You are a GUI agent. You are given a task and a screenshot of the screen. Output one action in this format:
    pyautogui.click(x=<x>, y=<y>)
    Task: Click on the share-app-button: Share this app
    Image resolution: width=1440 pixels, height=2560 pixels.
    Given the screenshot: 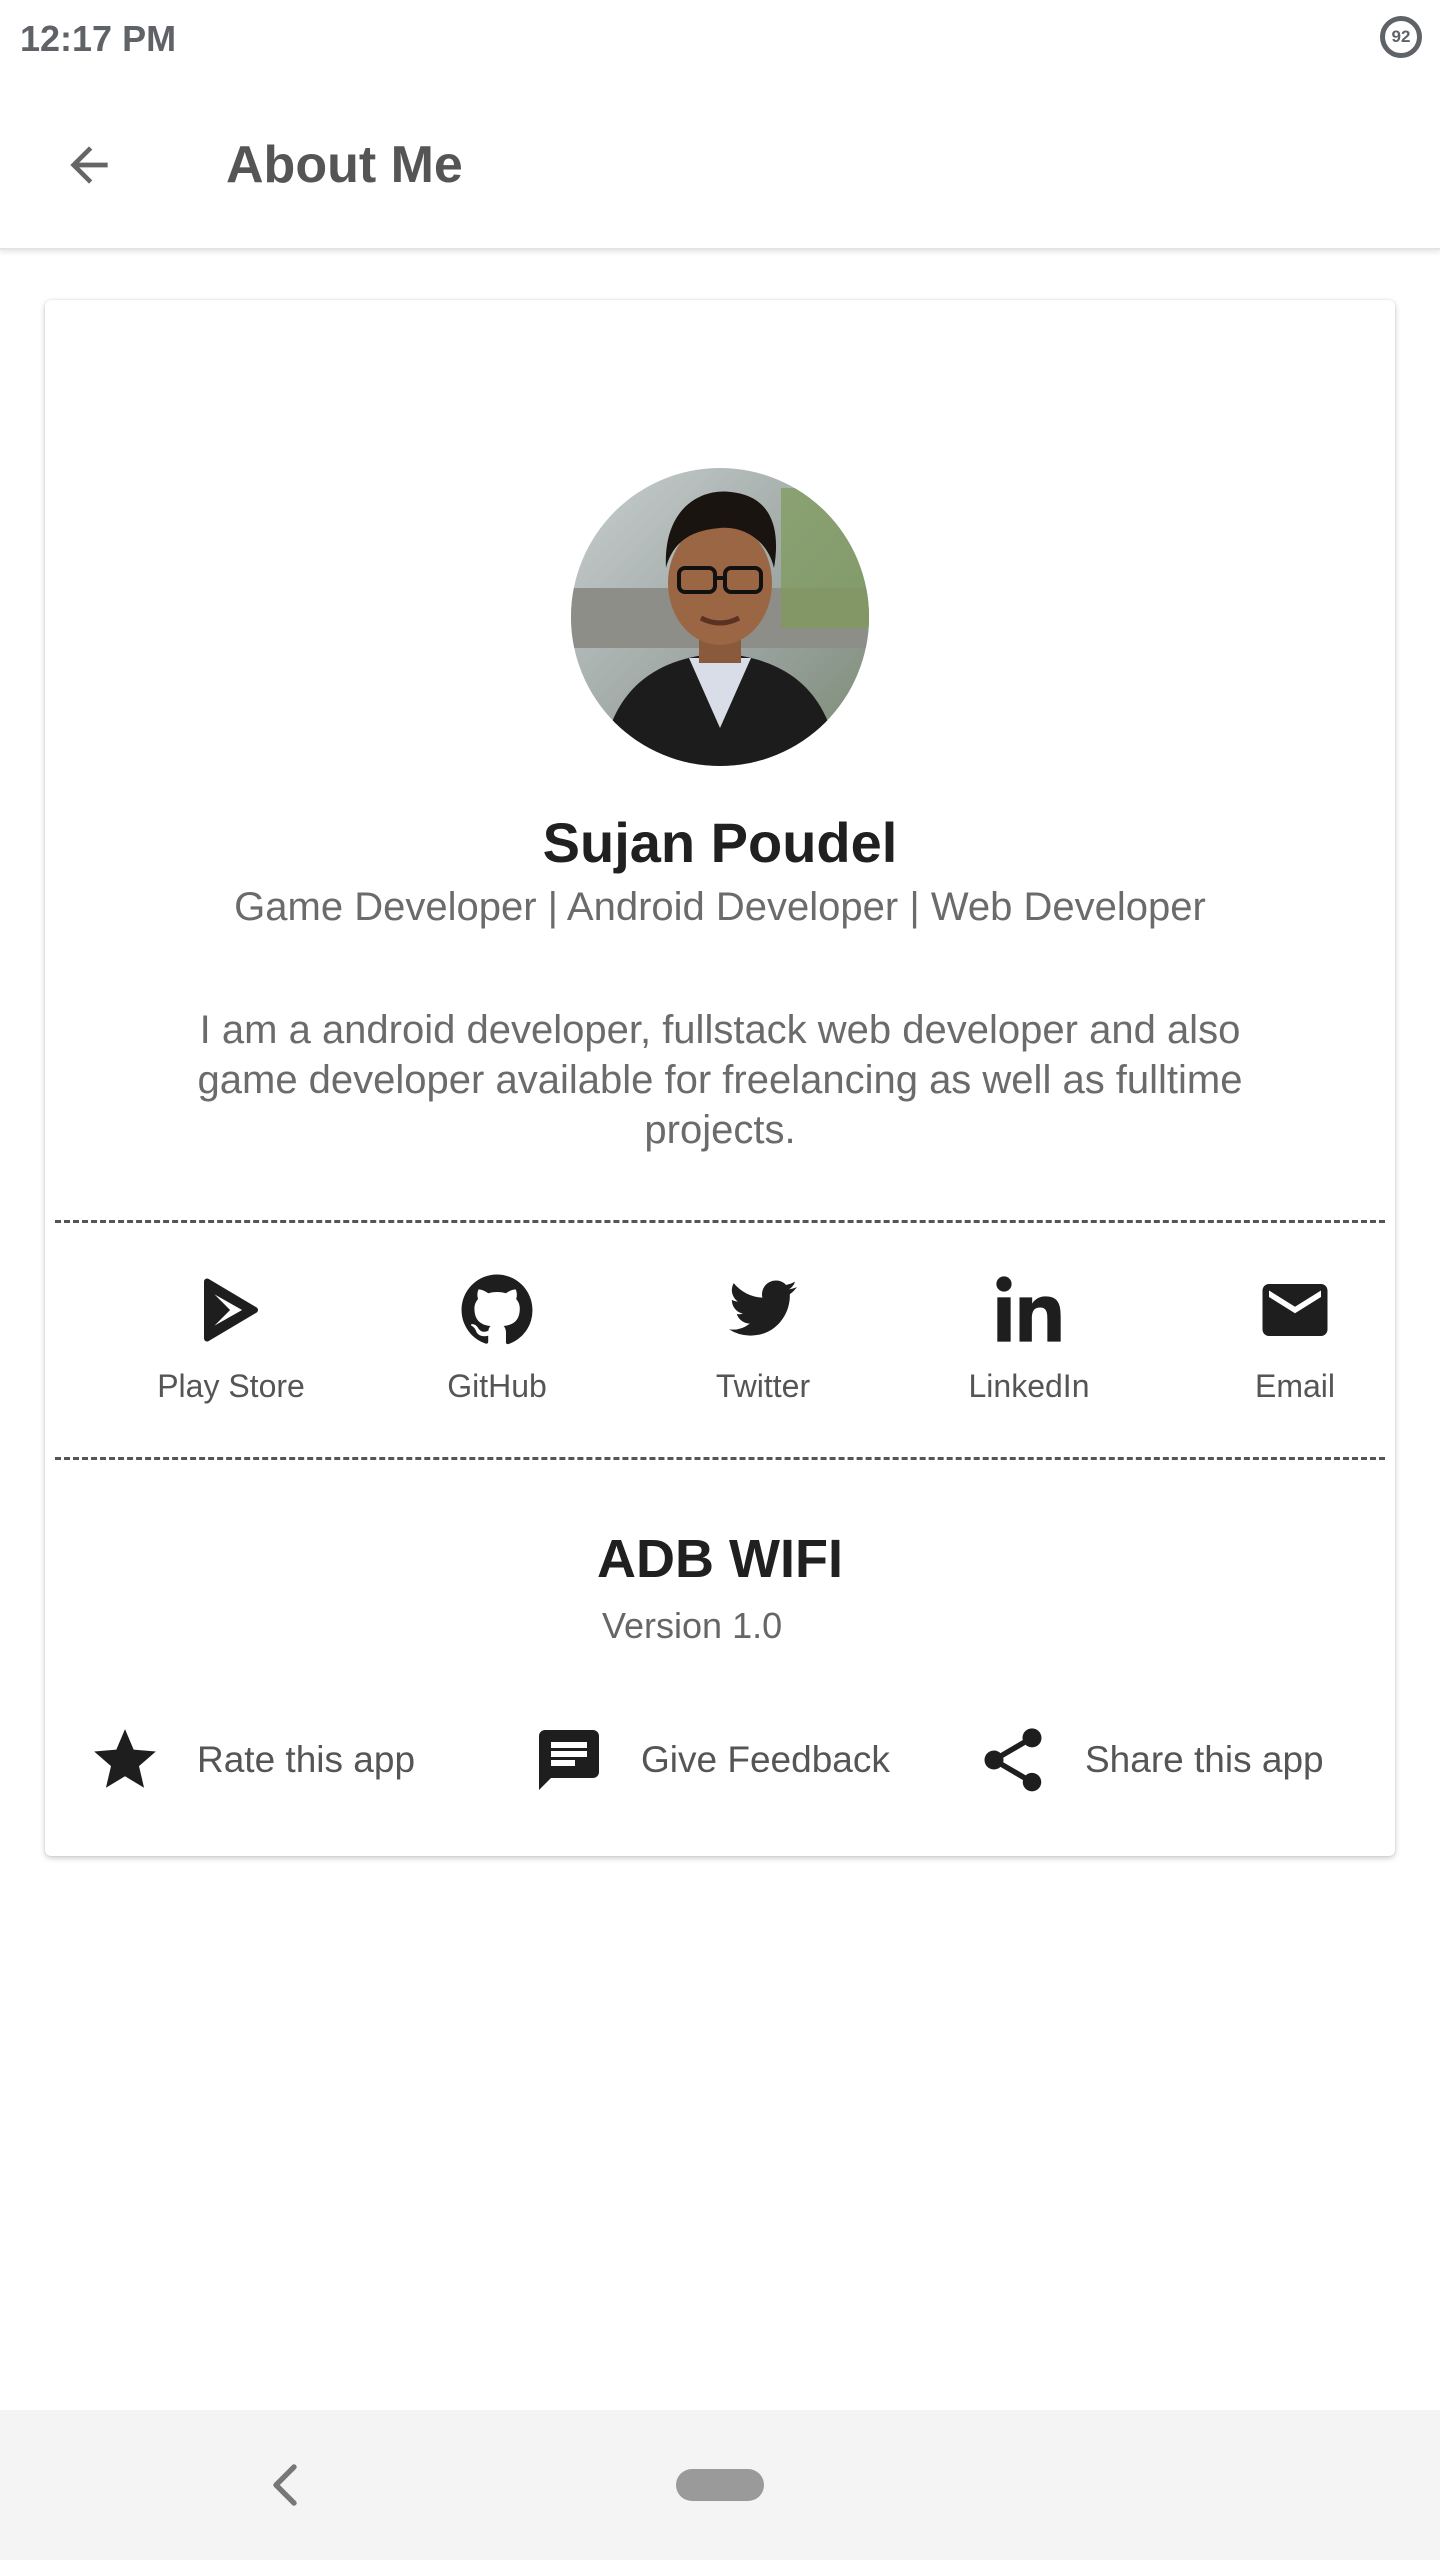 What is the action you would take?
    pyautogui.click(x=1149, y=1760)
    